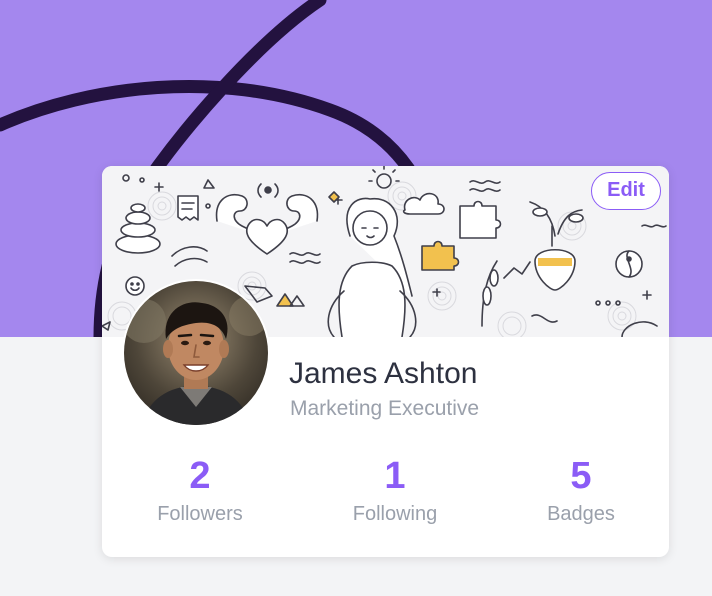  What do you see at coordinates (626, 191) in the screenshot?
I see `edit-button: Edit` at bounding box center [626, 191].